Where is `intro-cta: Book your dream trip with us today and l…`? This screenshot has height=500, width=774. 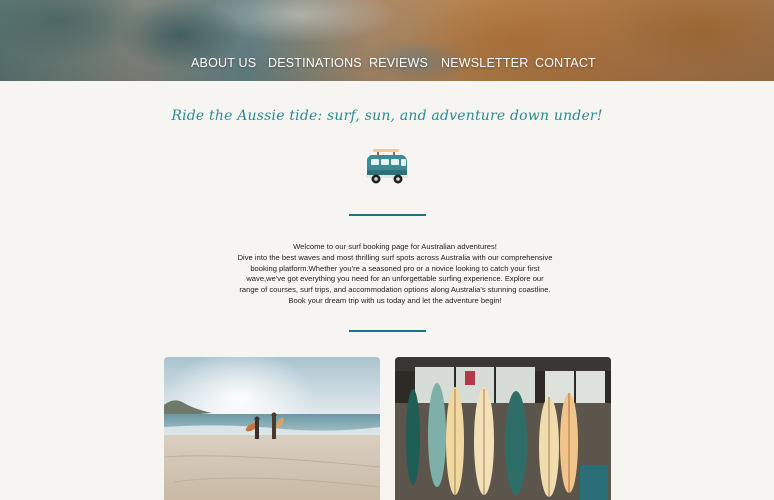 intro-cta: Book your dream trip with us today and l… is located at coordinates (395, 300).